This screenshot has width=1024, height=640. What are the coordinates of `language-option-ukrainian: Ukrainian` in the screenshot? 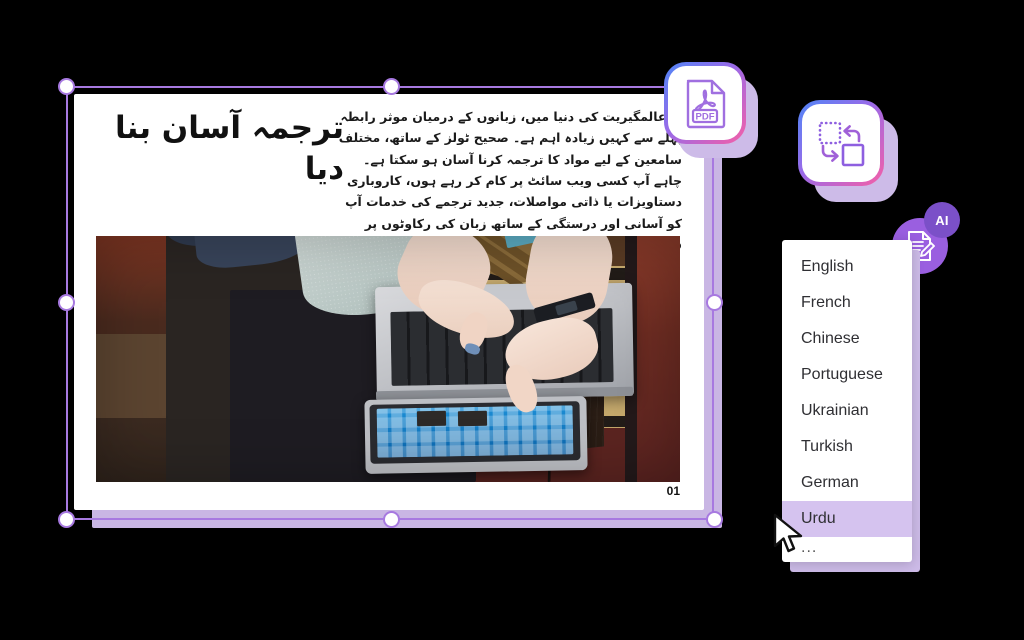 It's located at (847, 411).